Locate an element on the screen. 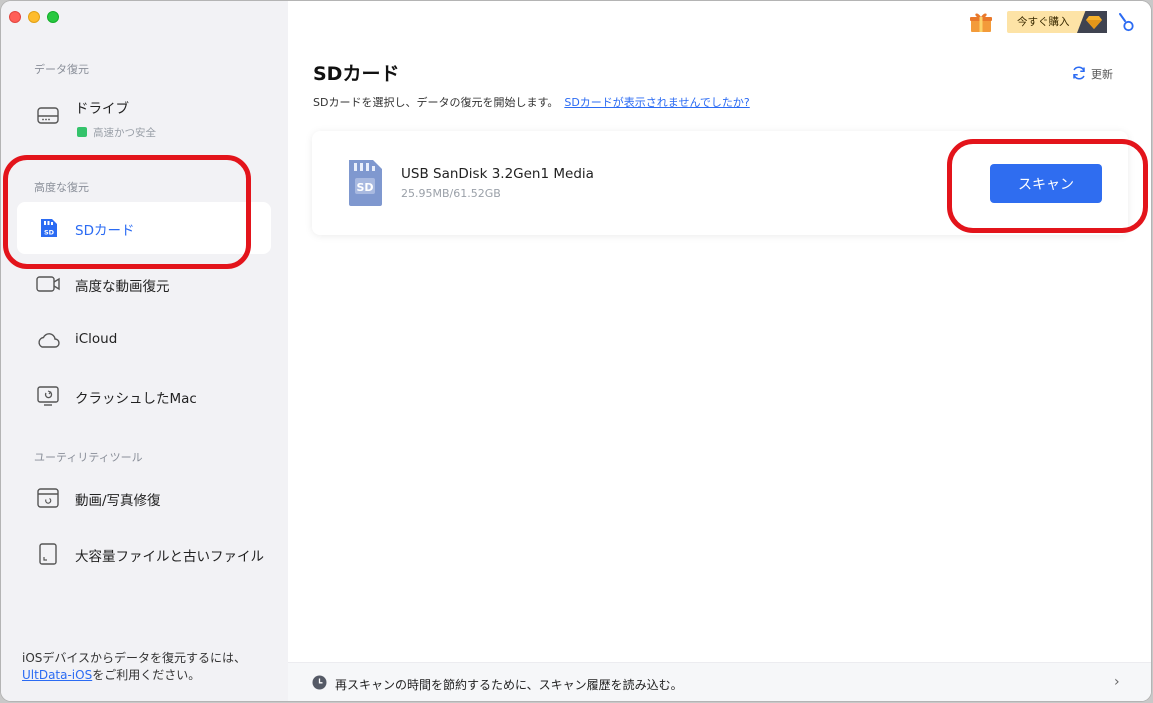 This screenshot has height=703, width=1153. footer-note-line1: iOSデバイスからデータを復元するには、 is located at coordinates (134, 658).